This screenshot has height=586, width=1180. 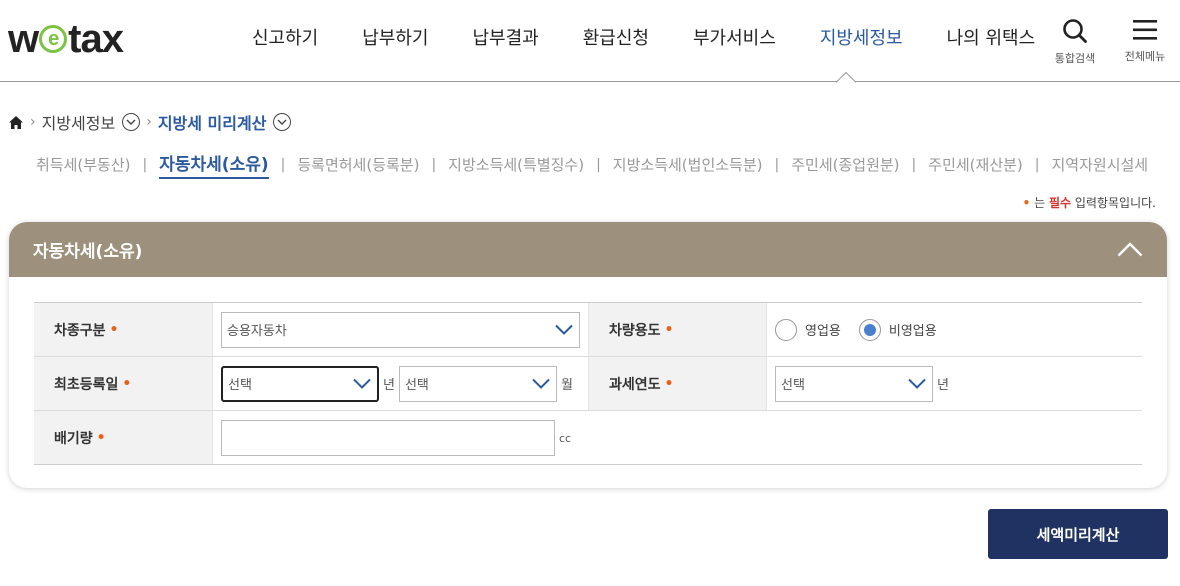 I want to click on required-note-highlight: 필수, so click(x=1060, y=203).